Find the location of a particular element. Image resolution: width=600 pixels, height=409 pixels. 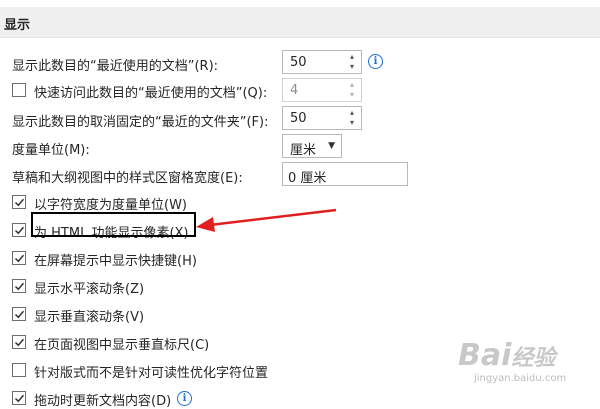

recent-docs-label: 显示此数目的“最近使用的文档”(R): is located at coordinates (115, 66).